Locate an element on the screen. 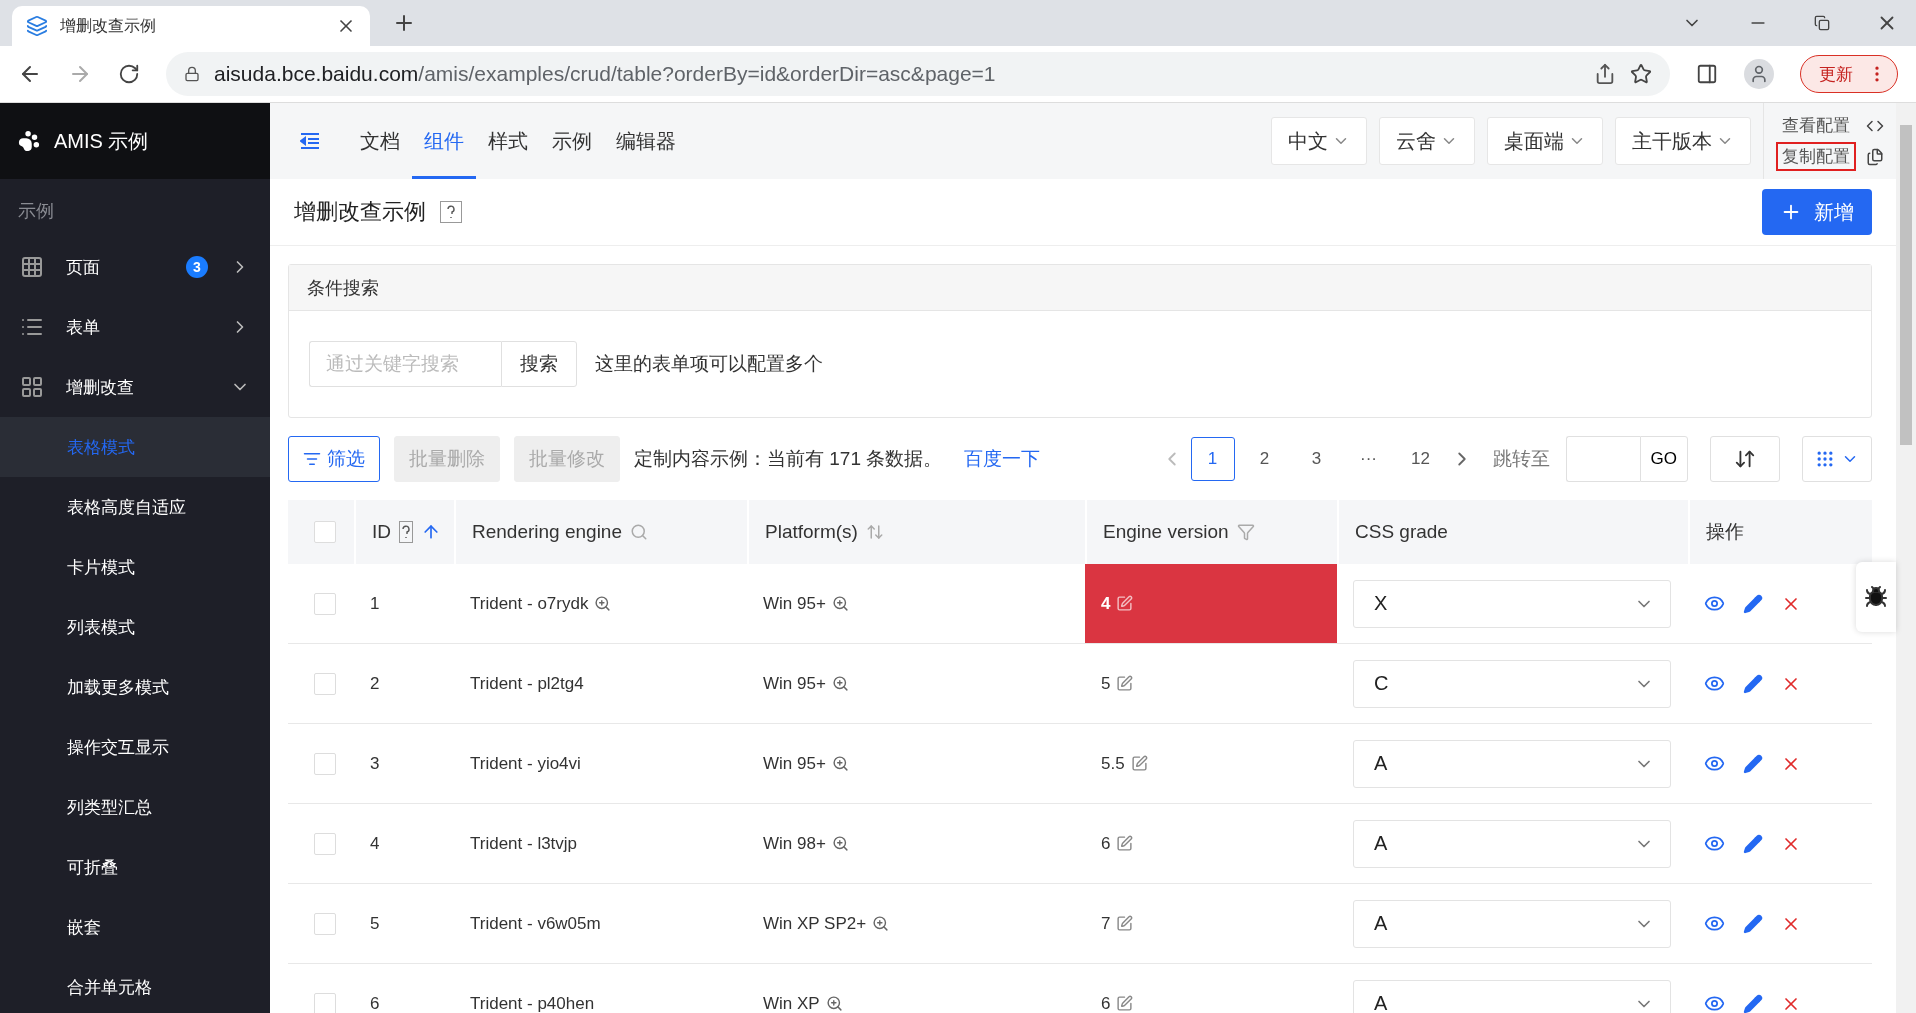  table-cell: Trident - l3tvjp is located at coordinates (524, 843).